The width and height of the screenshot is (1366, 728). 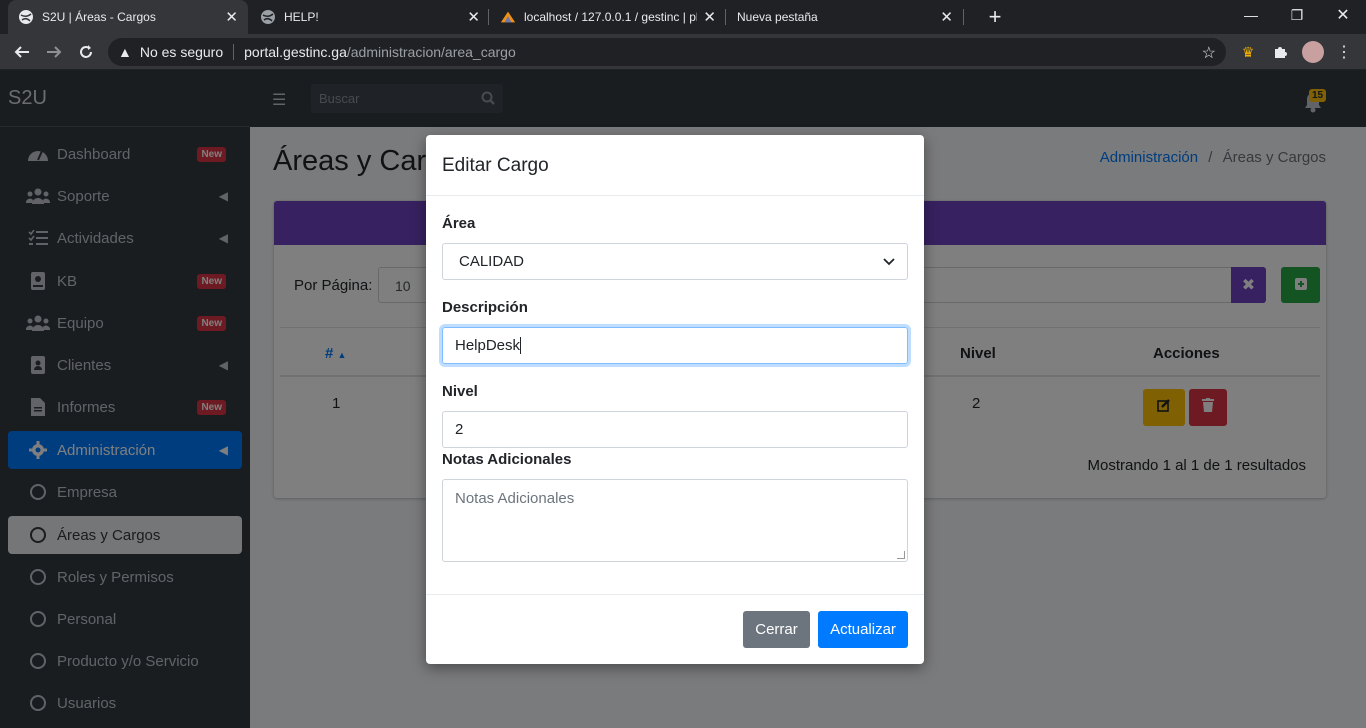 What do you see at coordinates (515, 498) in the screenshot?
I see `notas-placeholder: Notas Adicionales` at bounding box center [515, 498].